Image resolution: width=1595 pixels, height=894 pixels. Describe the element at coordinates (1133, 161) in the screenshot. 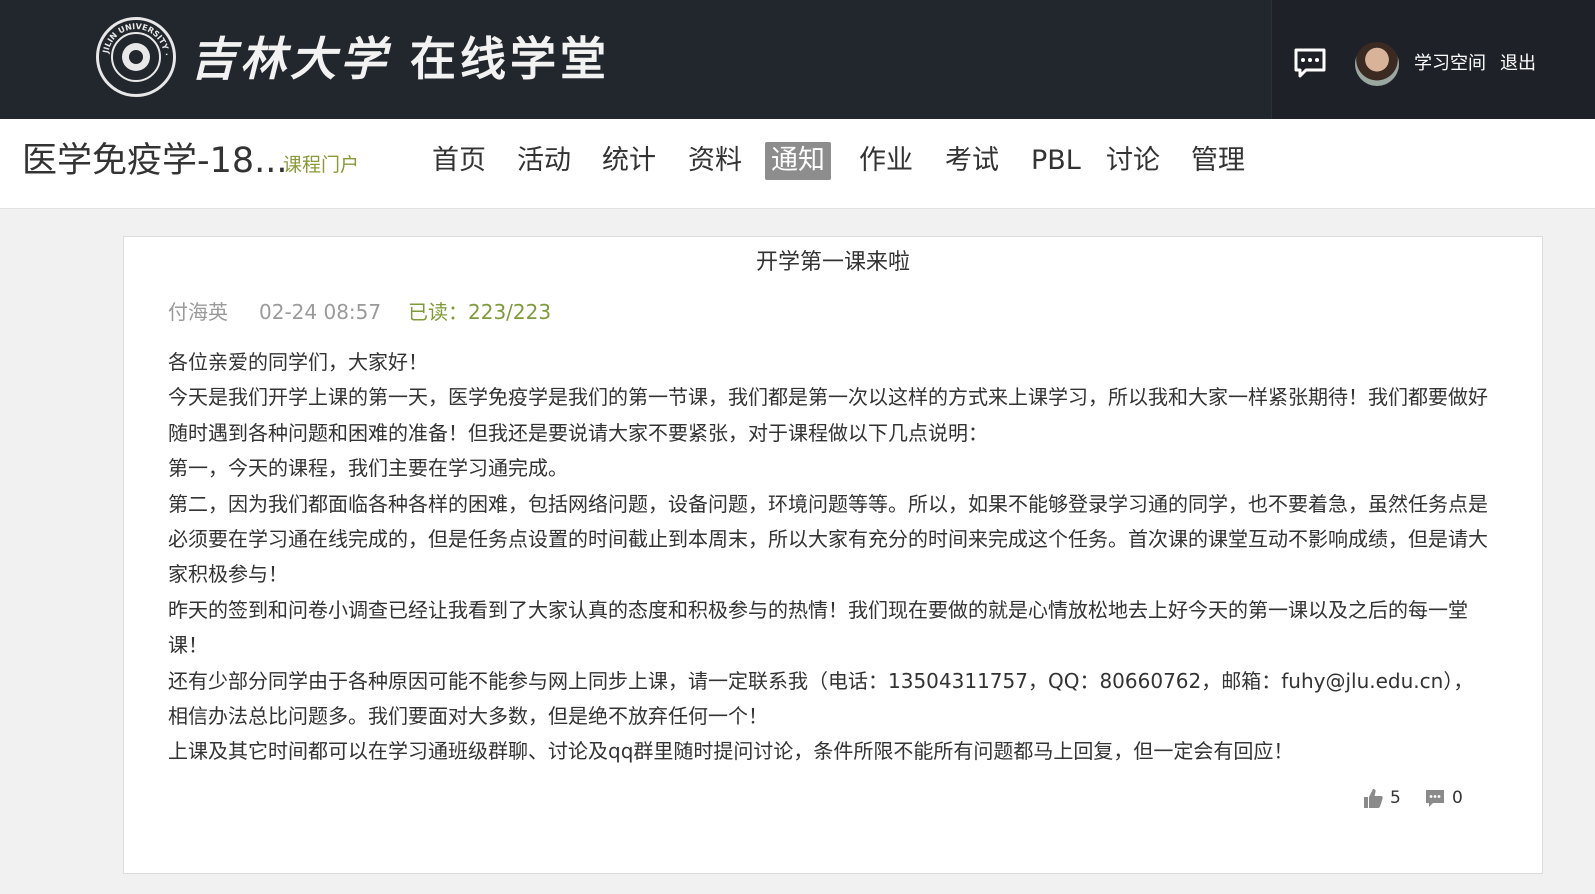

I see `tab-discussion: 讨论` at that location.